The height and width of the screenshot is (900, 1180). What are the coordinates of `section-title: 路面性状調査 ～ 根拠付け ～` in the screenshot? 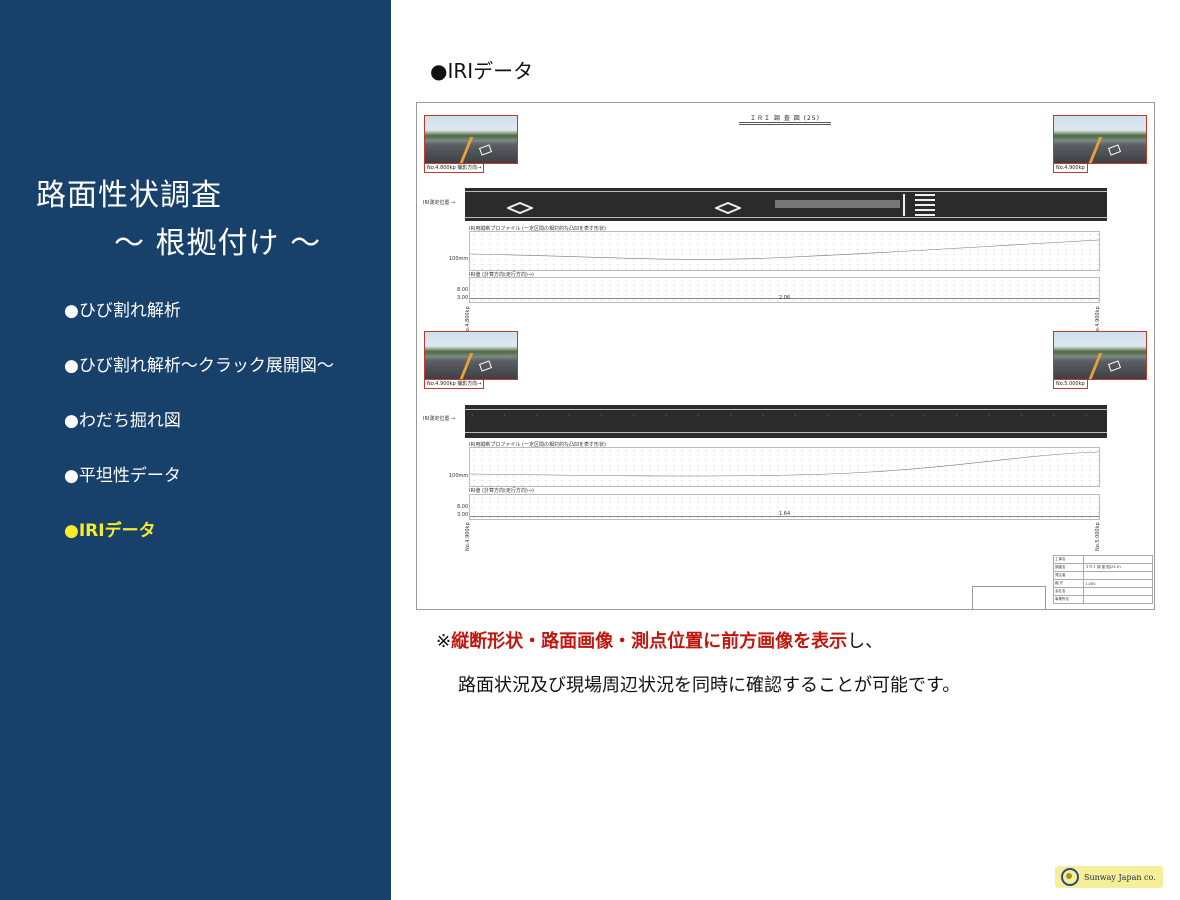 It's located at (178, 220).